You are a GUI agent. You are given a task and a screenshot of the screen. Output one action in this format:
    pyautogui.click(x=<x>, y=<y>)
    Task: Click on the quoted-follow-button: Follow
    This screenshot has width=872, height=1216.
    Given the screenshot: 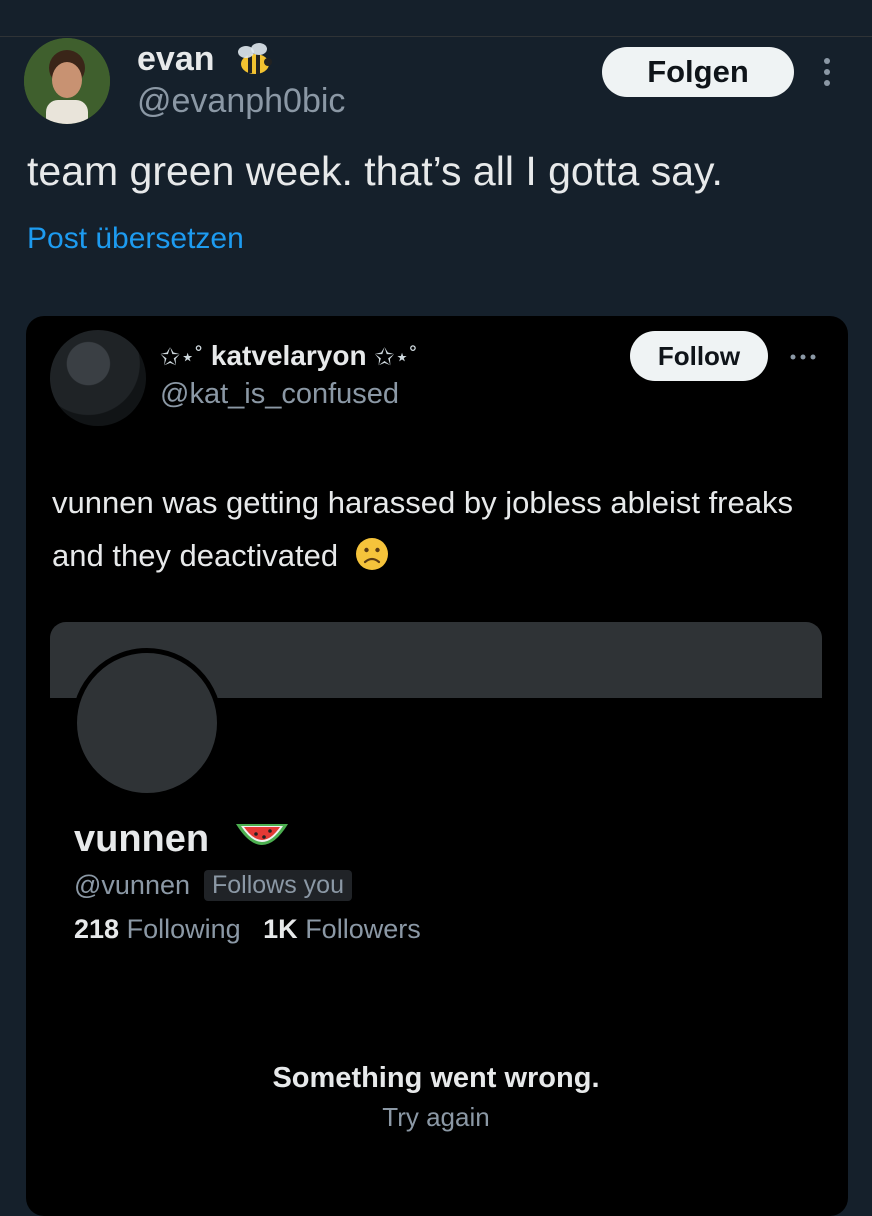 What is the action you would take?
    pyautogui.click(x=699, y=356)
    